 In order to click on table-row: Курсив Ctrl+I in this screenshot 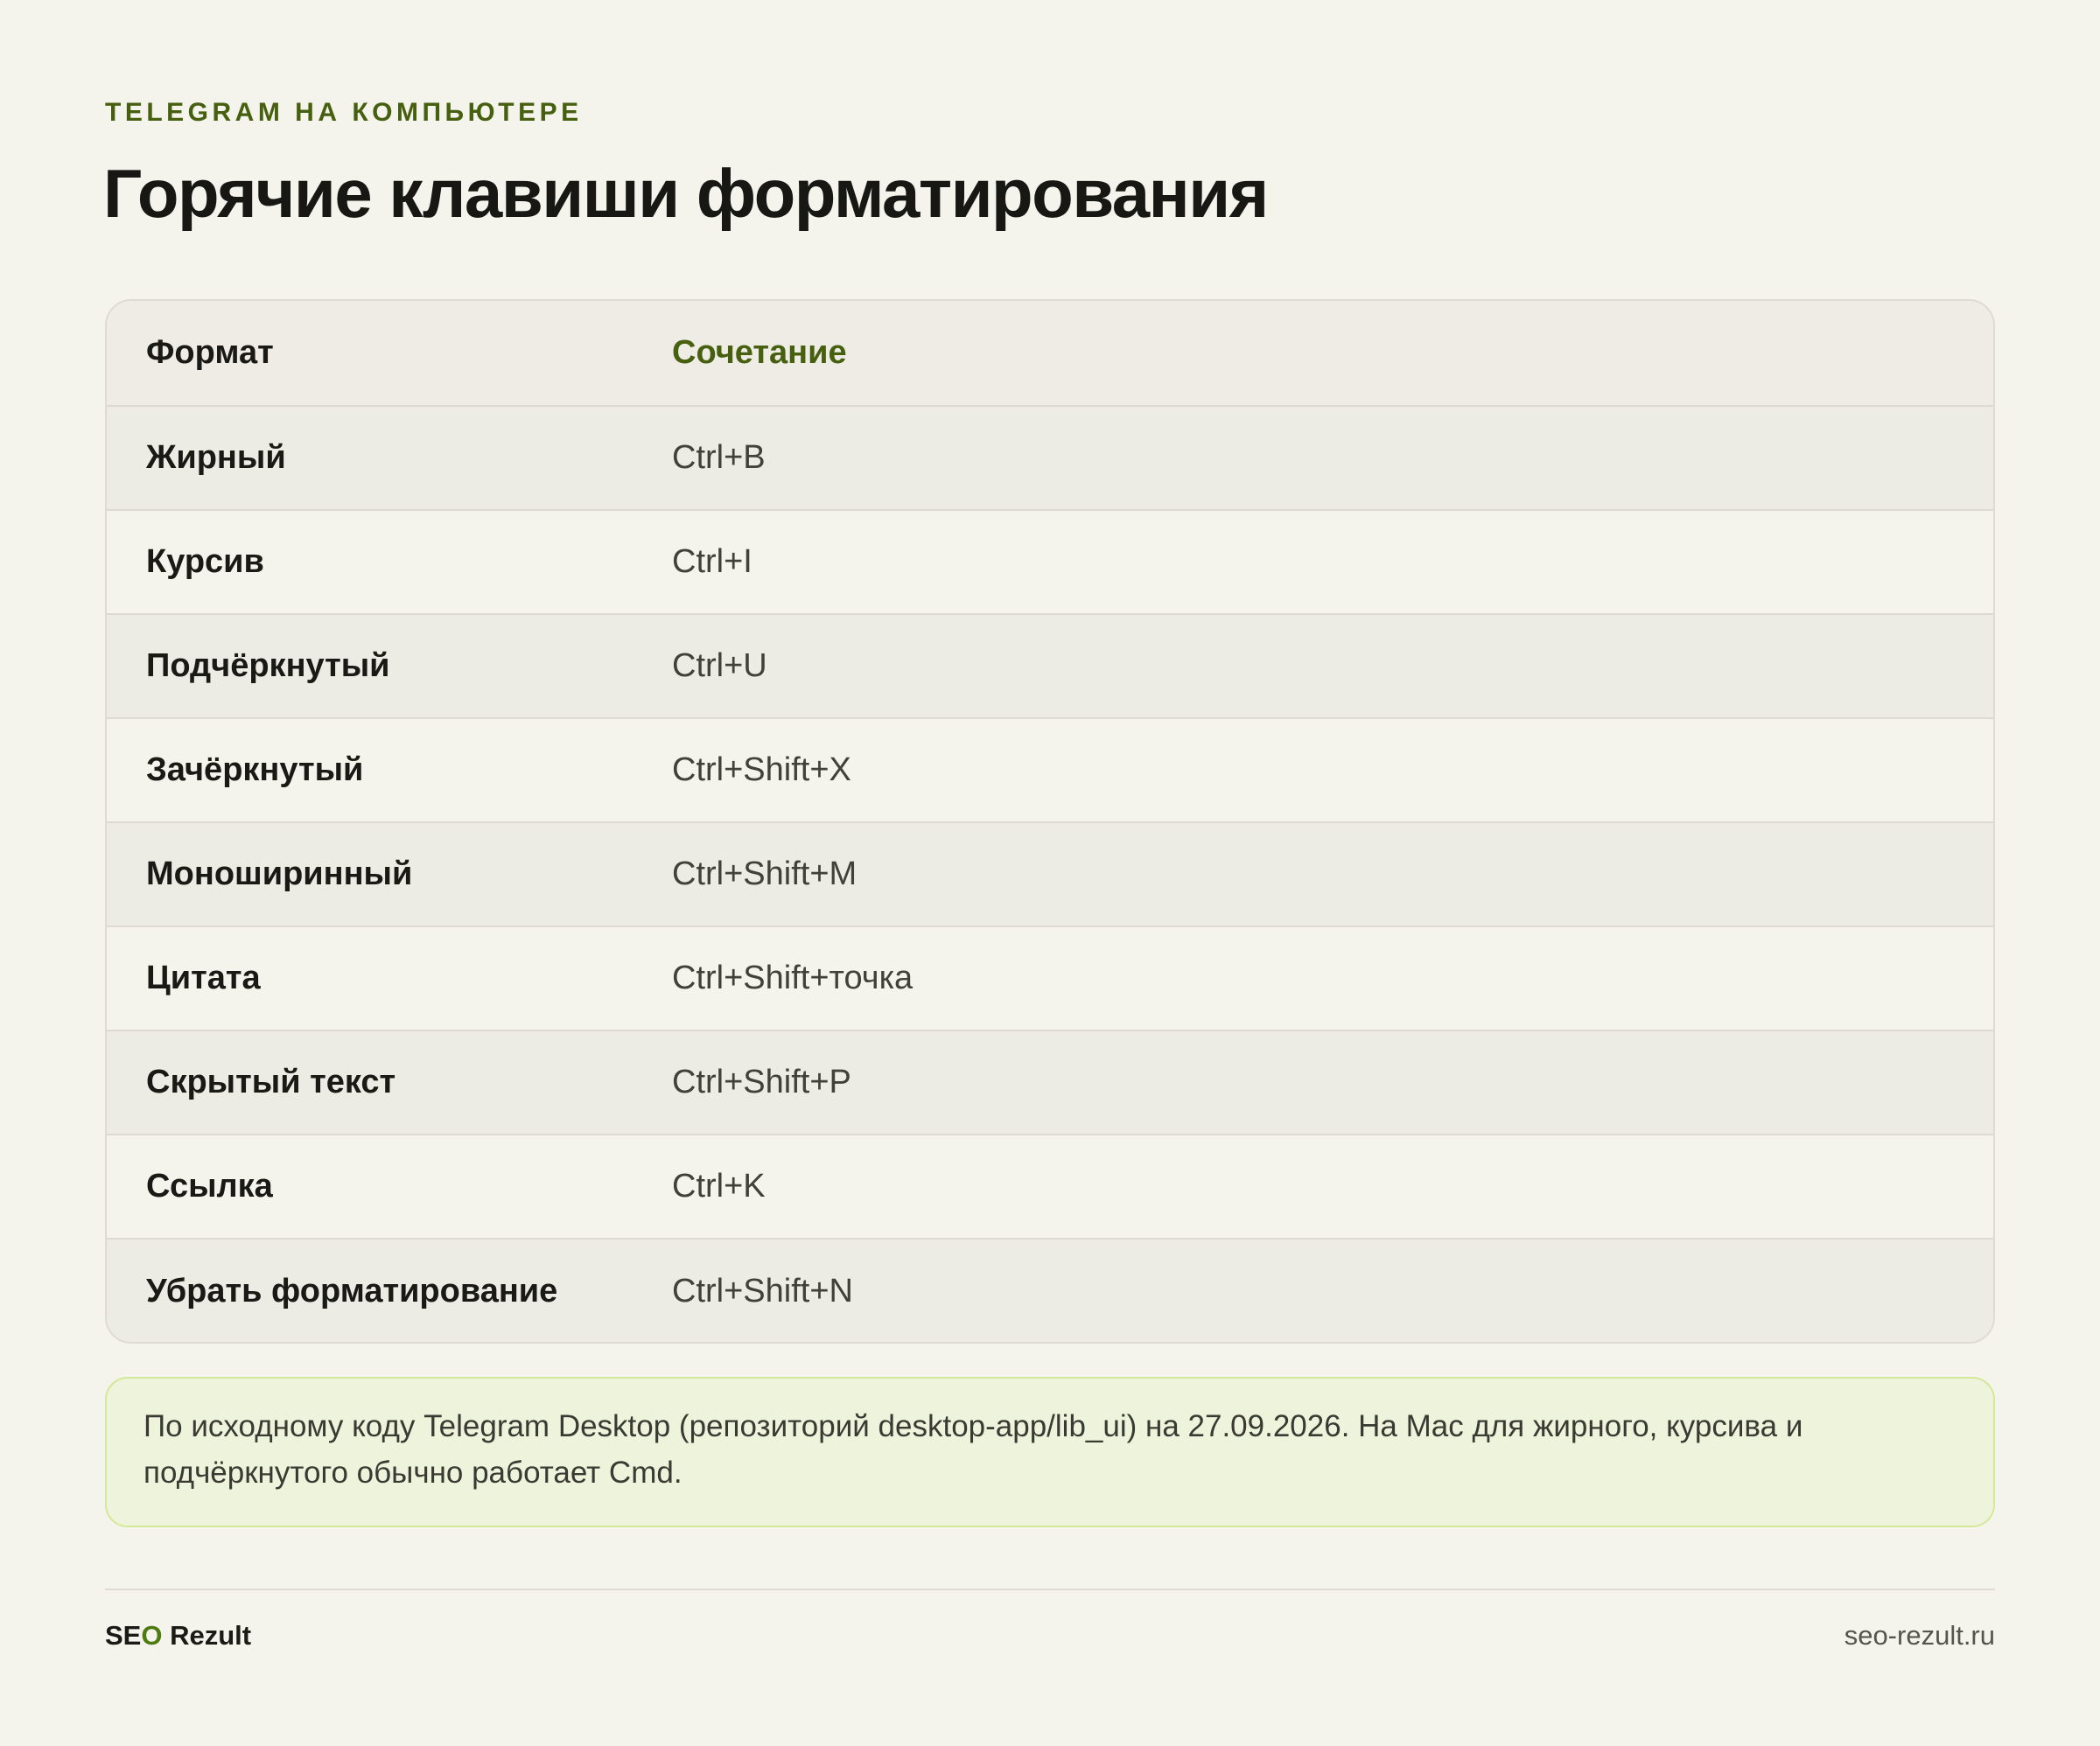, I will do `click(1050, 563)`.